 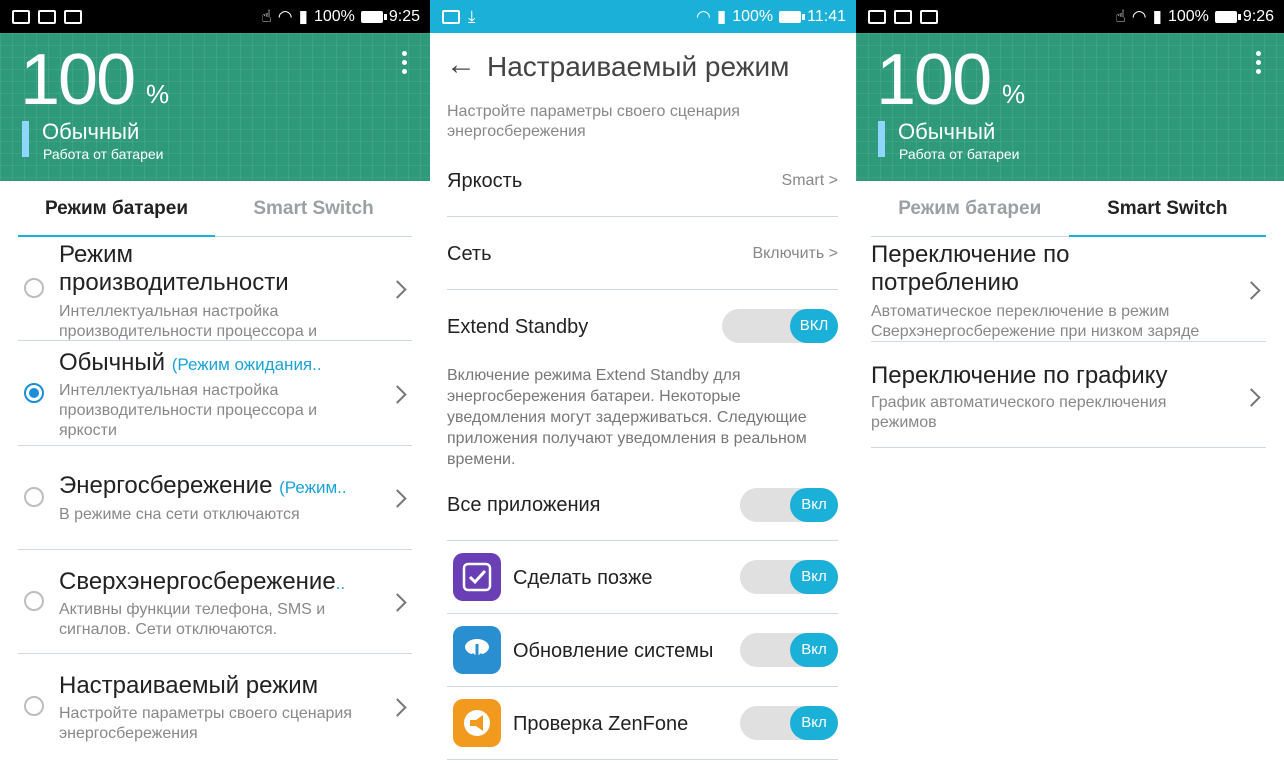 What do you see at coordinates (477, 723) in the screenshot?
I see `zenfone-check-app-icon` at bounding box center [477, 723].